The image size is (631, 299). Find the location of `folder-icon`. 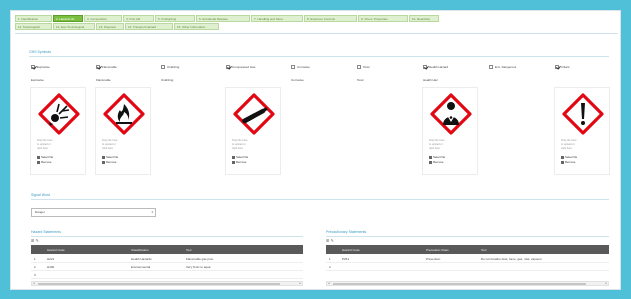

folder-icon is located at coordinates (103, 157).